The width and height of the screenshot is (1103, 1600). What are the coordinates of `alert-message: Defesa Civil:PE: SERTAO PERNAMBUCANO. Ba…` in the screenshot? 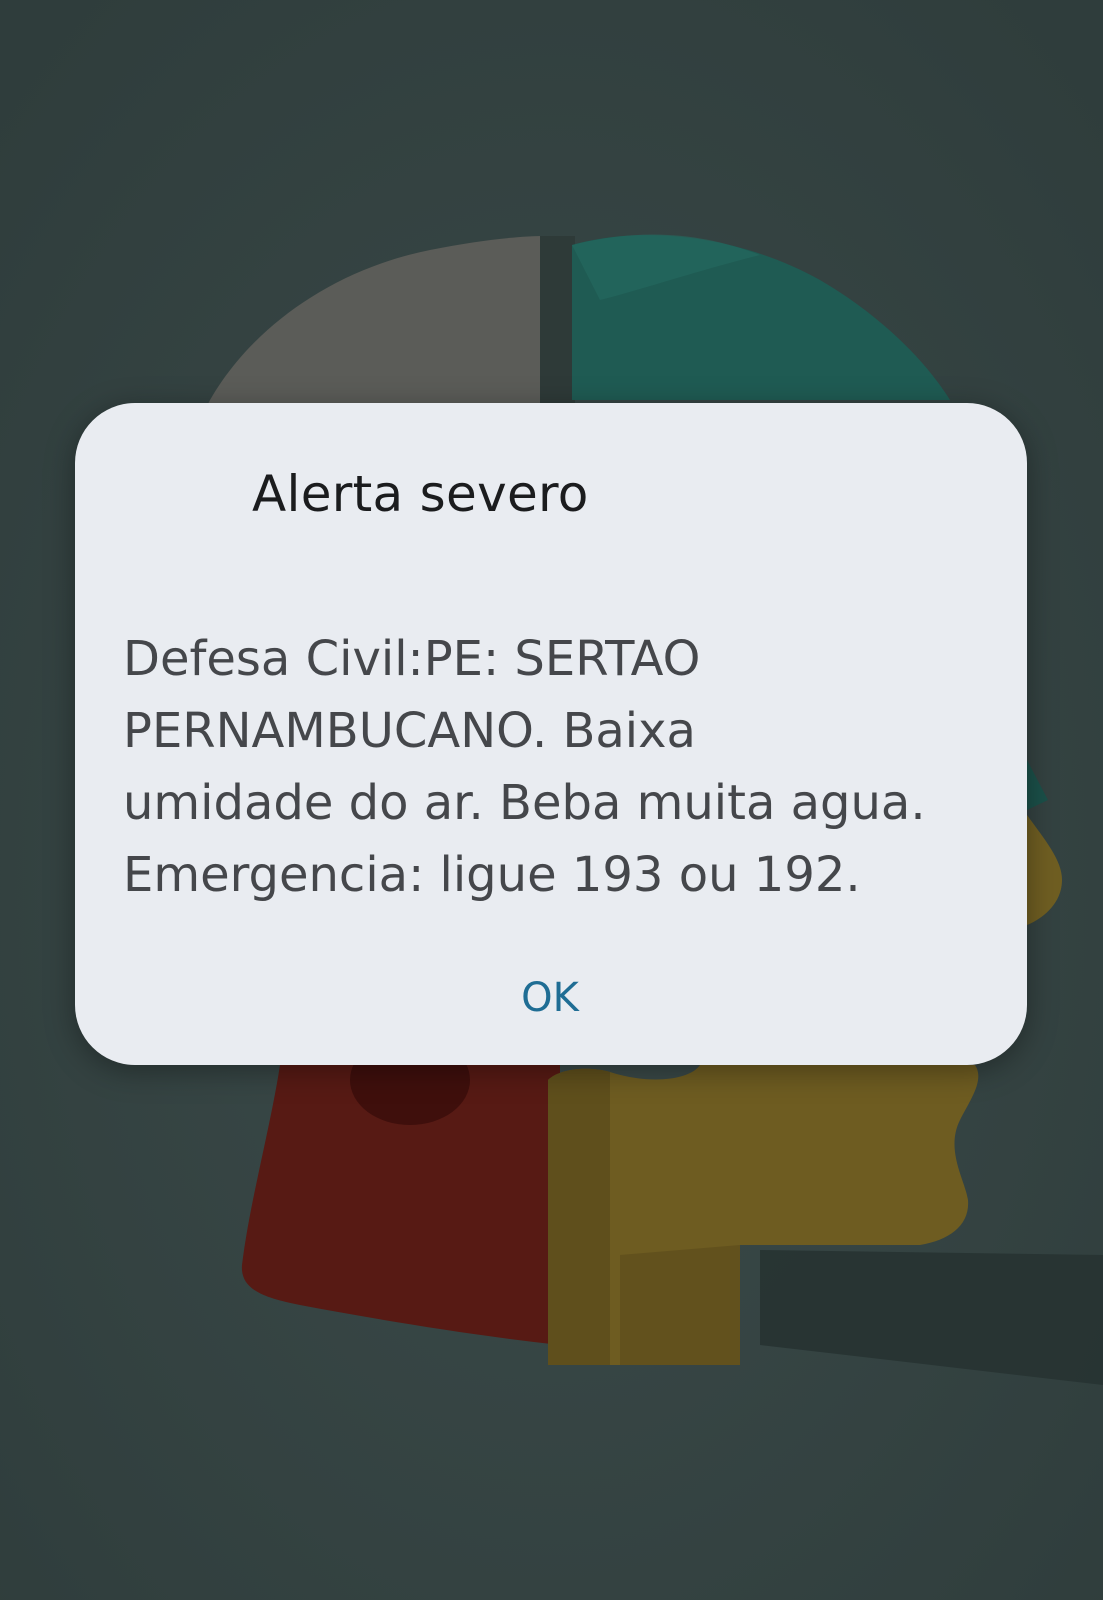 It's located at (524, 767).